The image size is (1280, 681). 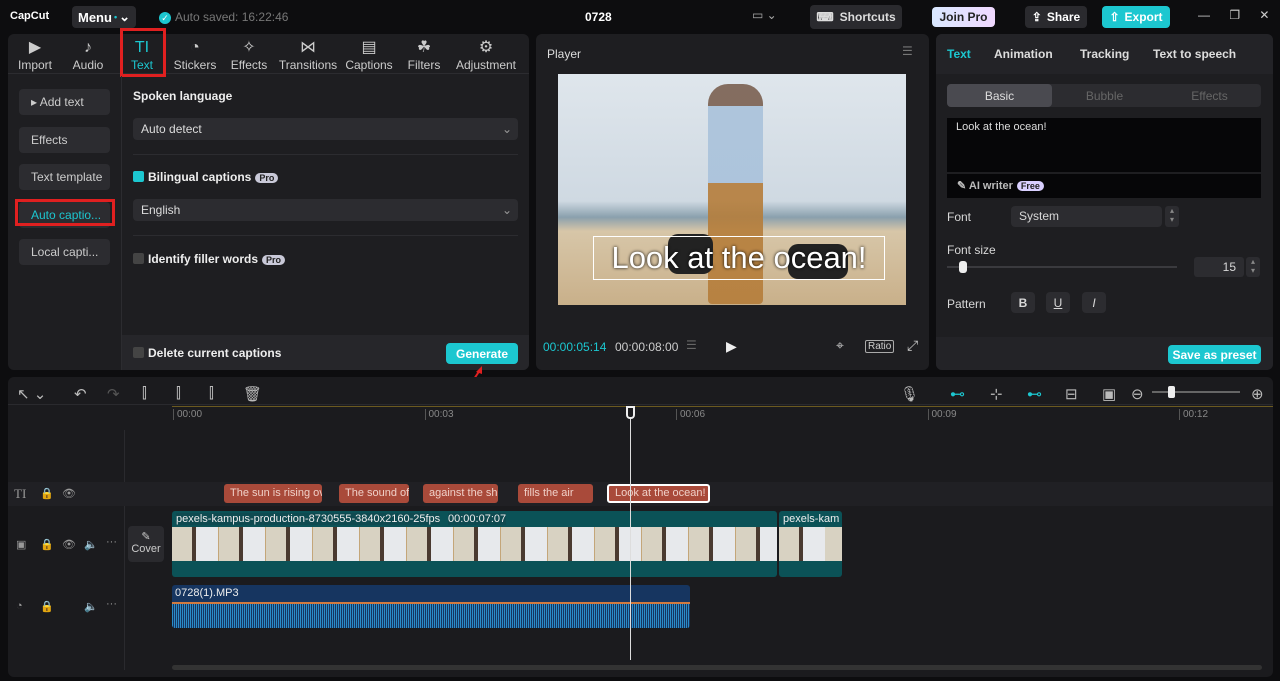 What do you see at coordinates (1104, 54) in the screenshot?
I see `inspector-tab-2: Tracking` at bounding box center [1104, 54].